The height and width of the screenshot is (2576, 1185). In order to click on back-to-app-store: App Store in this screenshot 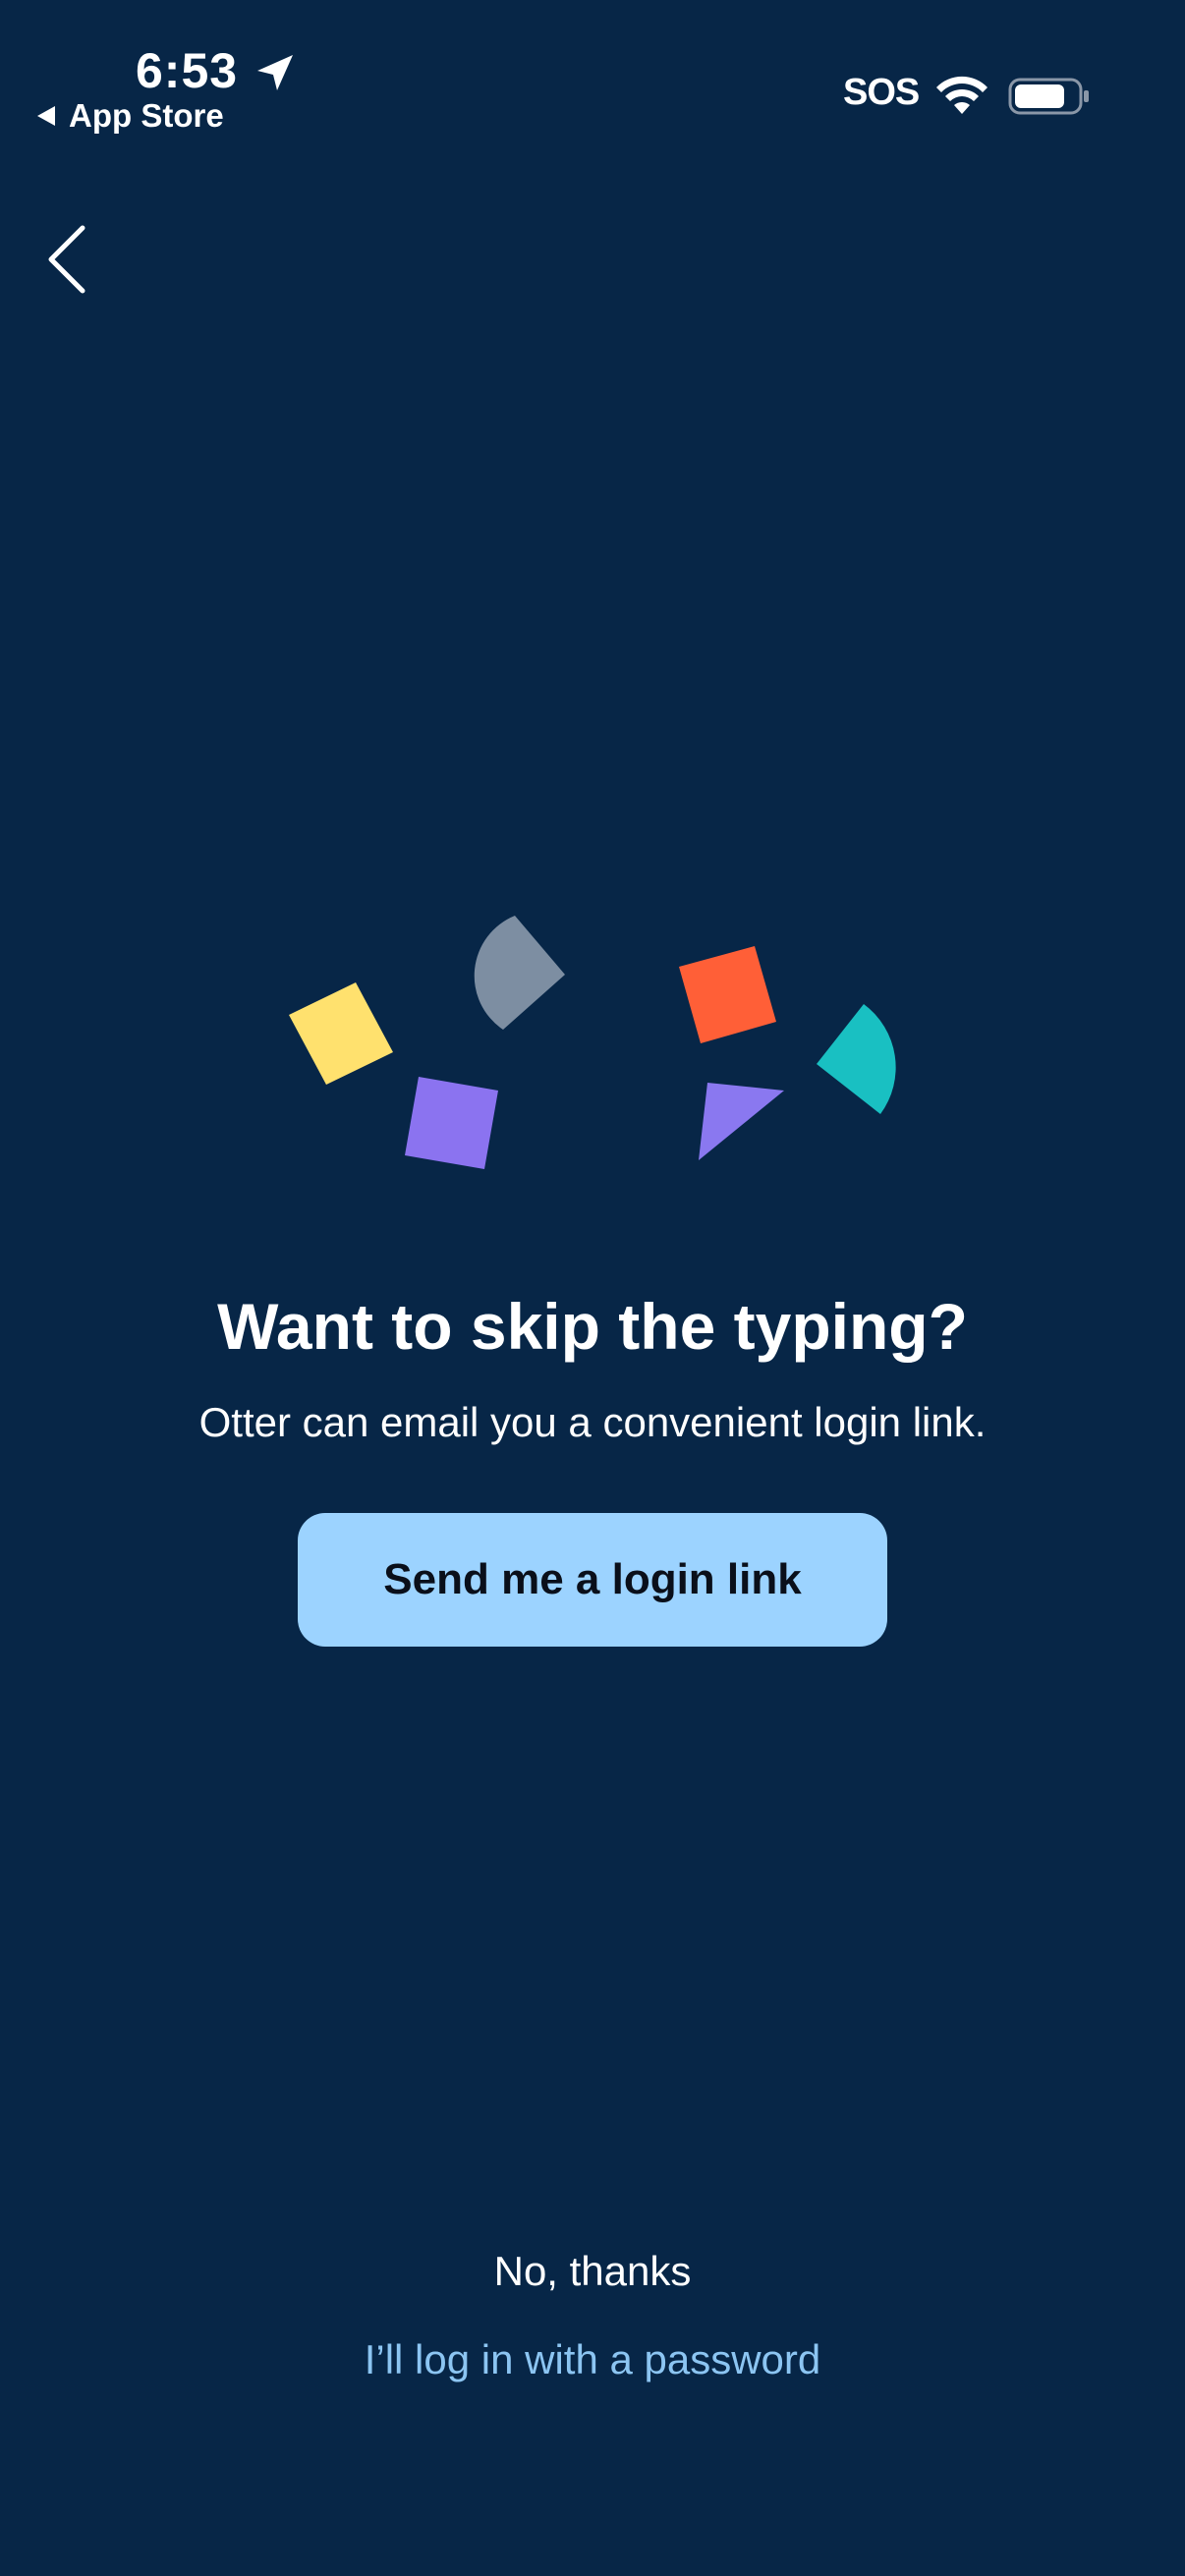, I will do `click(130, 116)`.